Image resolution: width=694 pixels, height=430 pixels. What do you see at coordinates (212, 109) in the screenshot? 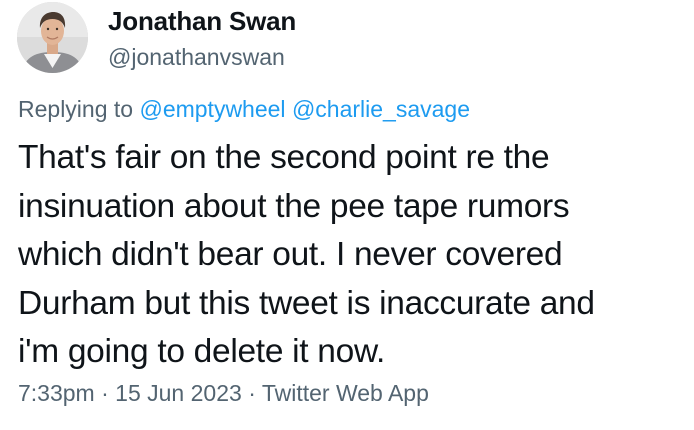
I see `mention-link-emptywheel: @emptywheel` at bounding box center [212, 109].